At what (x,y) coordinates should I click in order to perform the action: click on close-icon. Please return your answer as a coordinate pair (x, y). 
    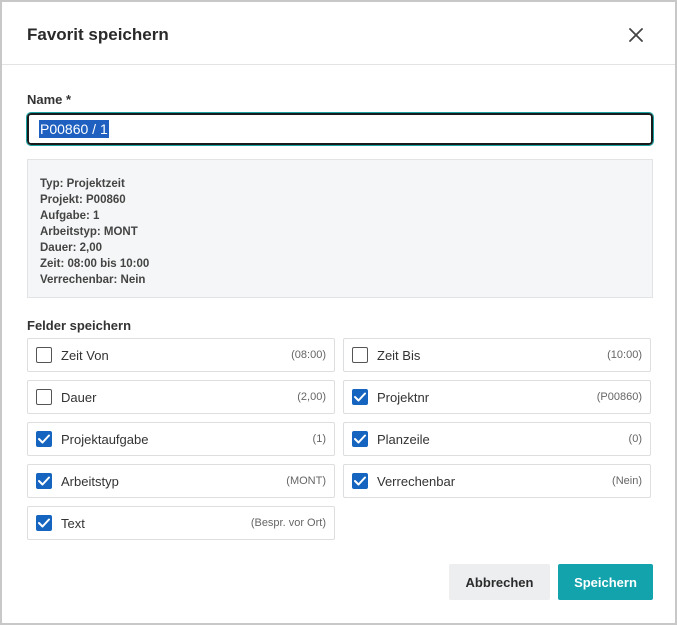
    Looking at the image, I should click on (636, 35).